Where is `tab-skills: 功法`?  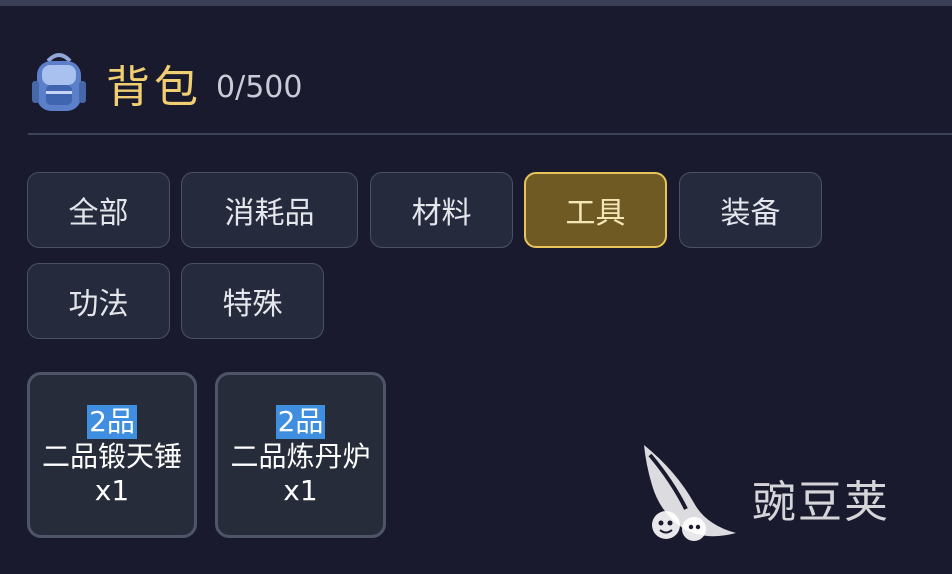 tab-skills: 功法 is located at coordinates (98, 301).